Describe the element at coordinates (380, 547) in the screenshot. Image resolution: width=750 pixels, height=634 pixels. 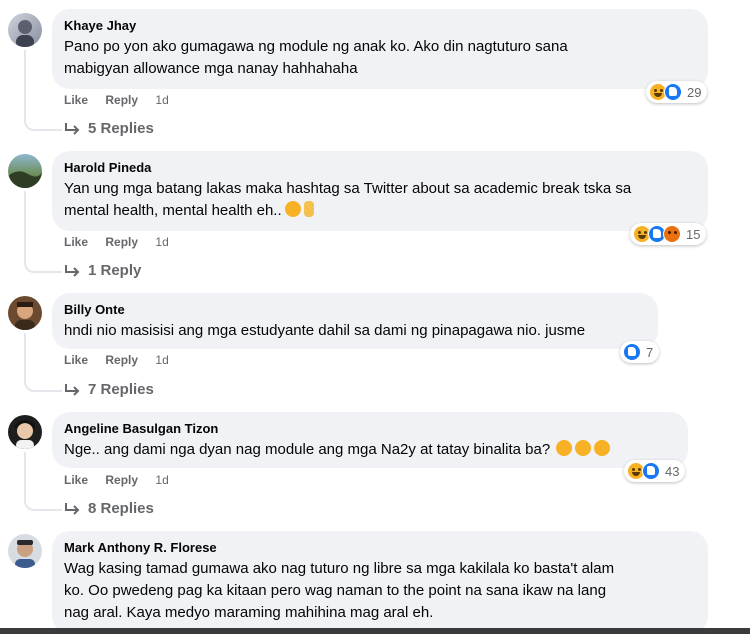
I see `comment-author: Mark Anthony R. Florese` at that location.